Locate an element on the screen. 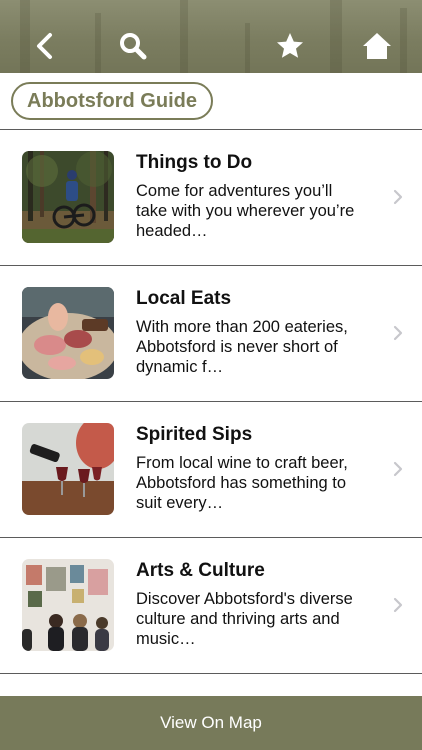 The height and width of the screenshot is (750, 422). search-button is located at coordinates (133, 46).